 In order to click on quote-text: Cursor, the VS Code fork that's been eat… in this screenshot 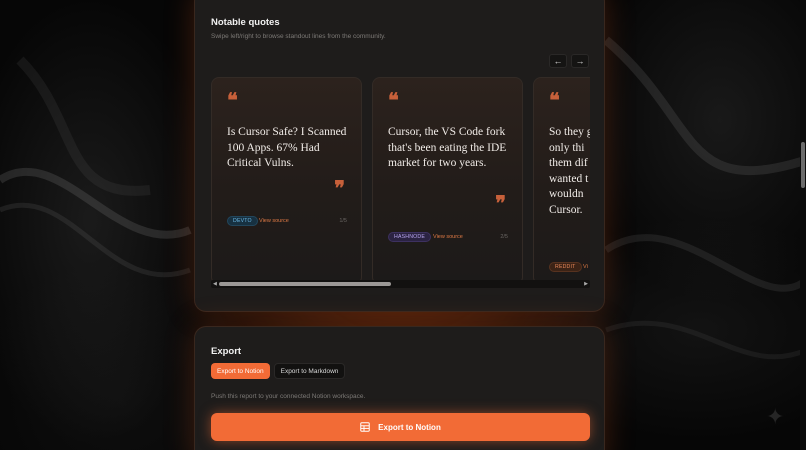, I will do `click(447, 147)`.